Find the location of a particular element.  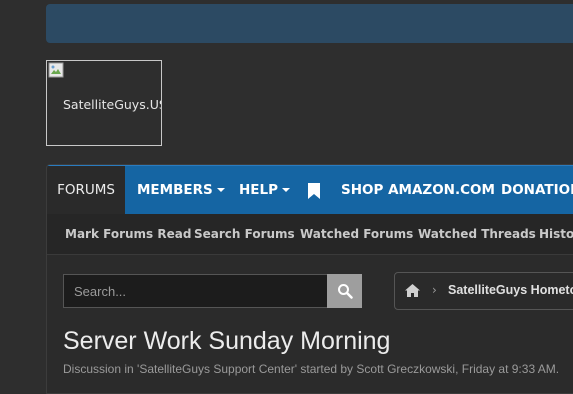

breadcrumb: › SatelliteGuys Hometown is located at coordinates (483, 291).